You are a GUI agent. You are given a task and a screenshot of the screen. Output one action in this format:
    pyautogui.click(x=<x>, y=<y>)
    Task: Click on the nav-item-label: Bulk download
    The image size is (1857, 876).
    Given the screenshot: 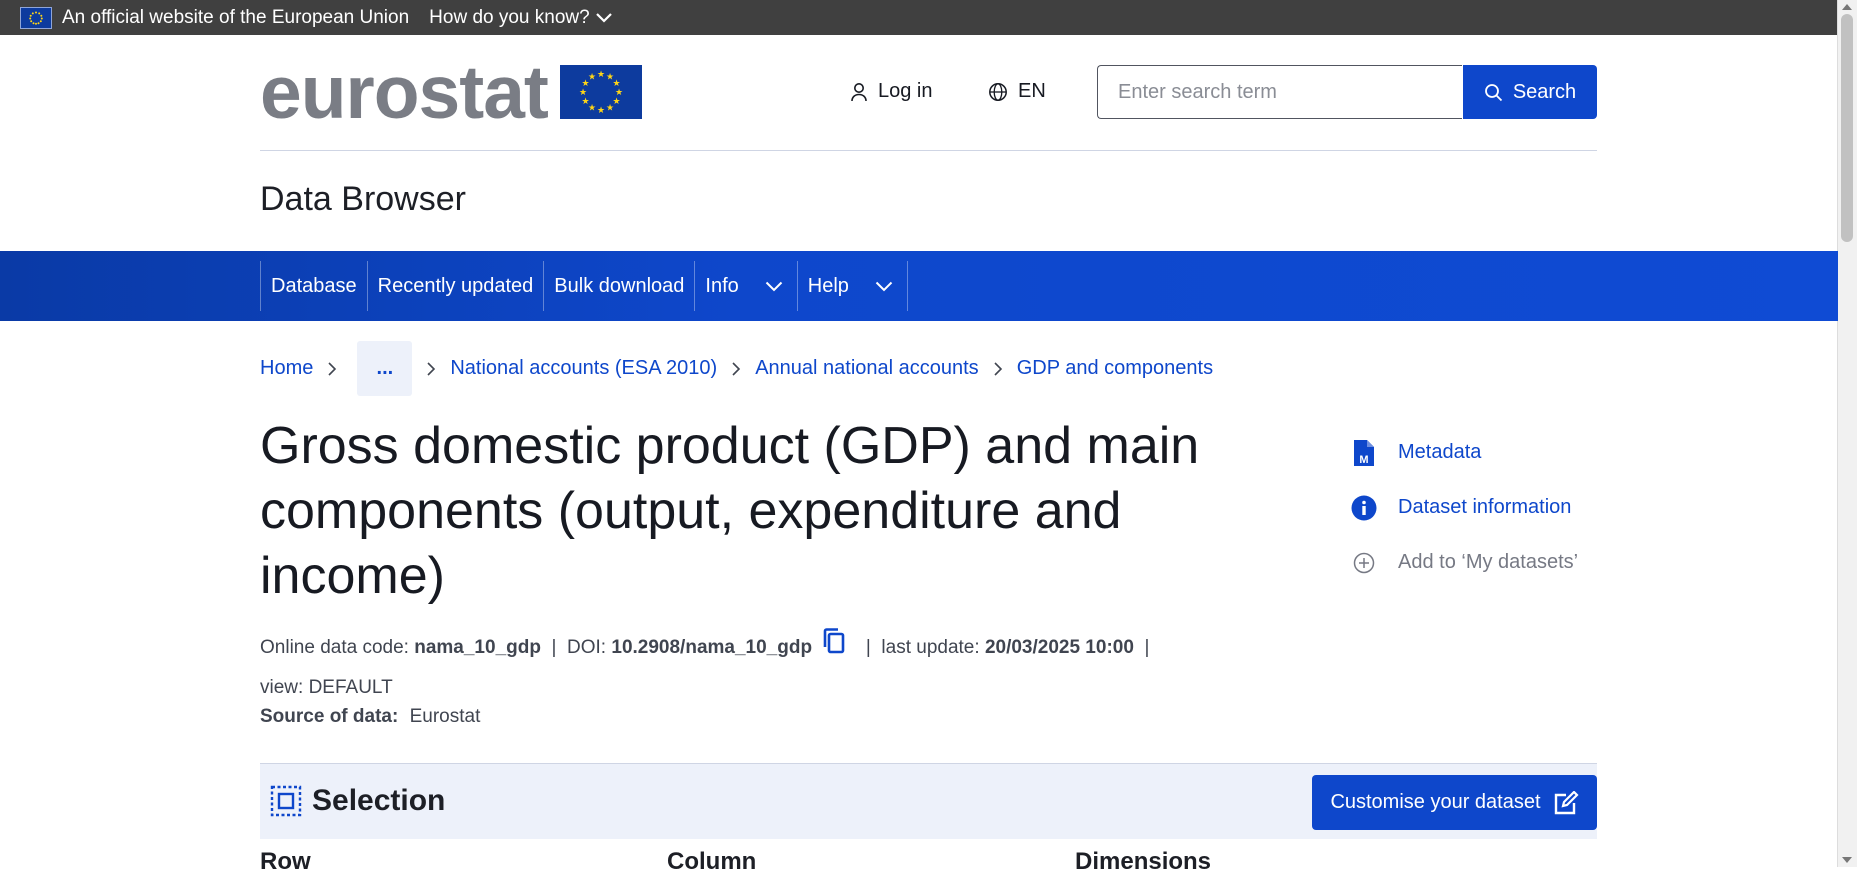 What is the action you would take?
    pyautogui.click(x=619, y=285)
    